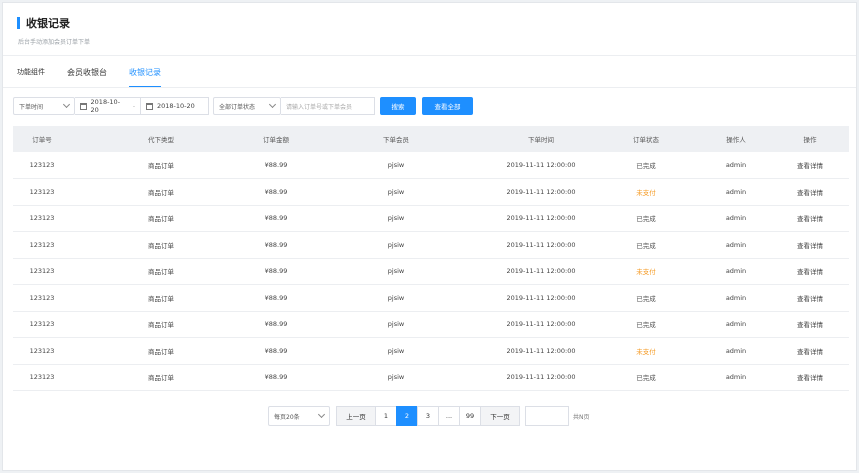 This screenshot has width=859, height=473. Describe the element at coordinates (48, 23) in the screenshot. I see `page-title: 收银记录` at that location.